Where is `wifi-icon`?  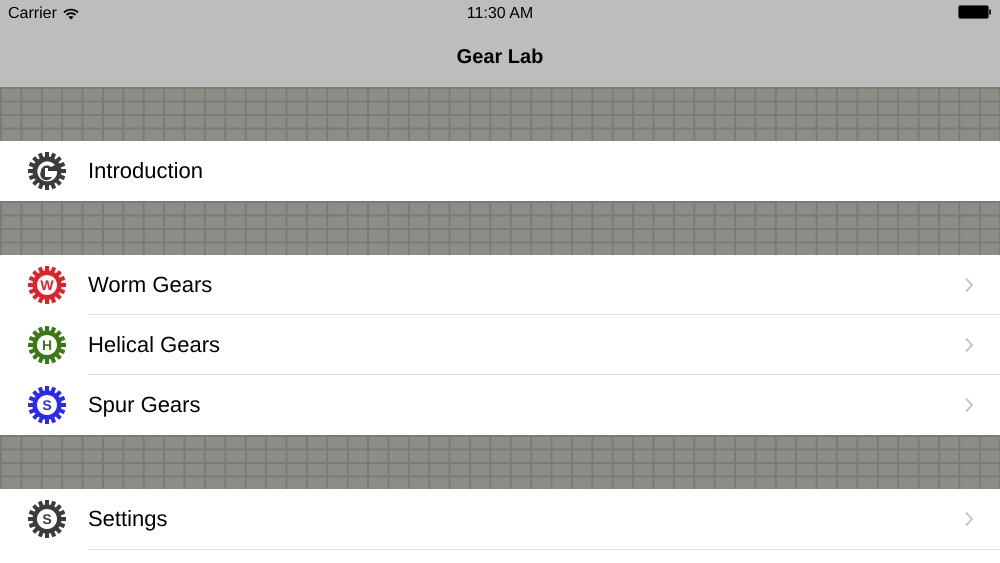 wifi-icon is located at coordinates (70, 14).